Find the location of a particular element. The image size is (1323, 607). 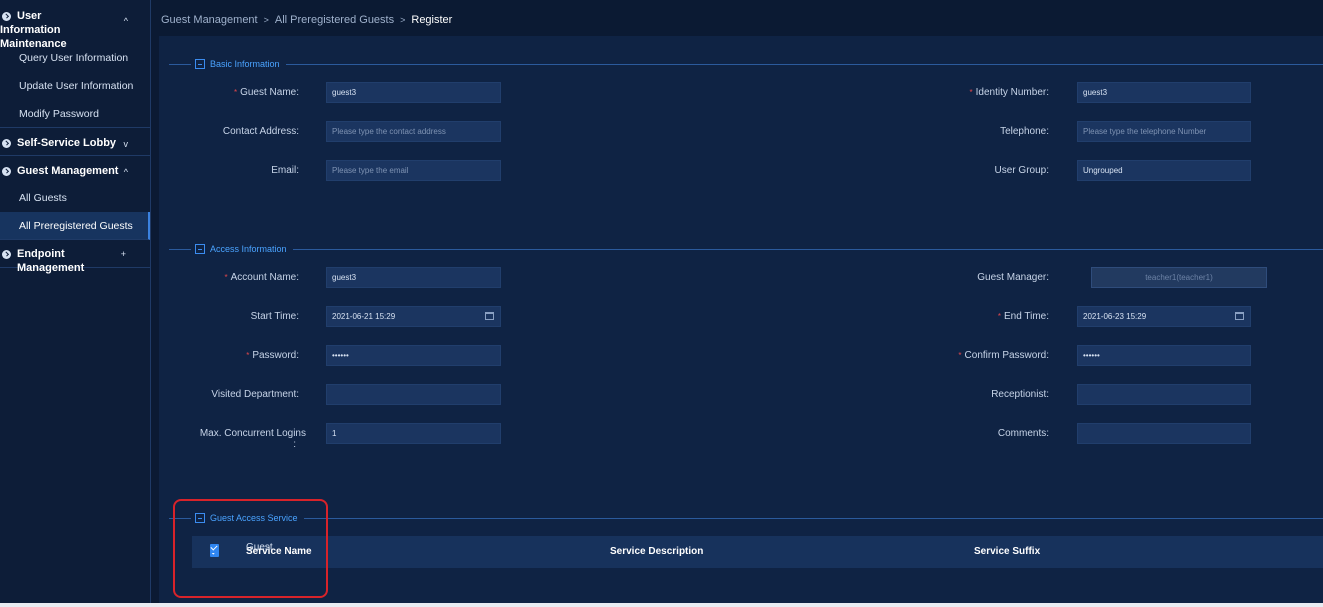

visited-department-input is located at coordinates (413, 394).